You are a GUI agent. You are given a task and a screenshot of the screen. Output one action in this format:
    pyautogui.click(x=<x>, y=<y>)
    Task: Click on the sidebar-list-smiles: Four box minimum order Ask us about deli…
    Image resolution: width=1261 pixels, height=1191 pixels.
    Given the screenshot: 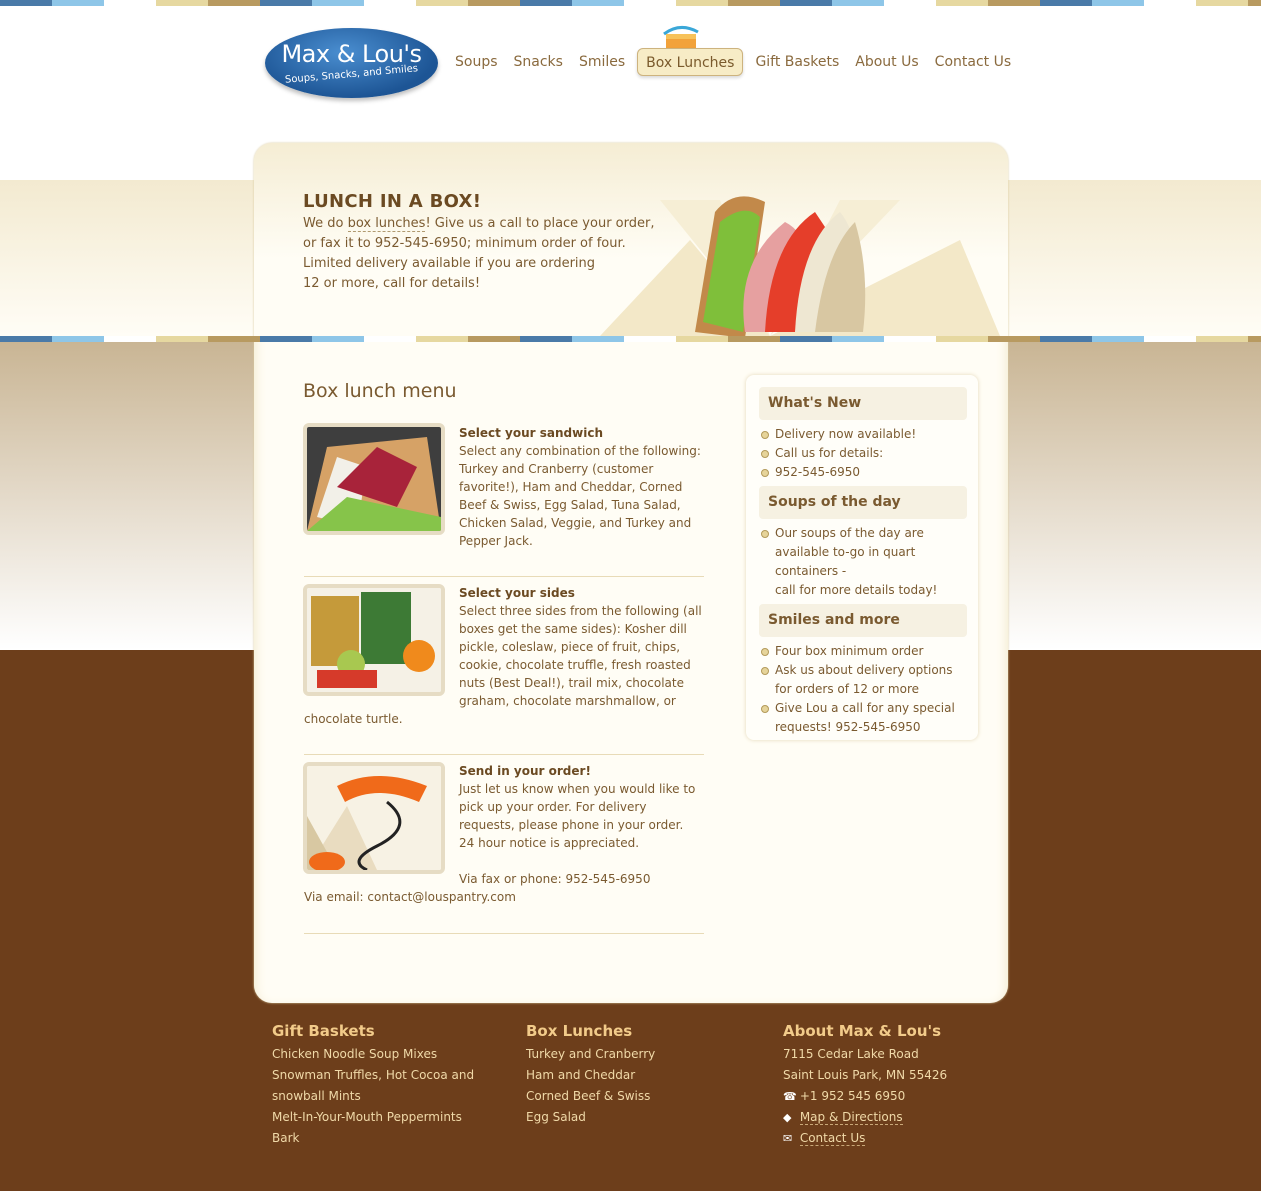 What is the action you would take?
    pyautogui.click(x=865, y=689)
    